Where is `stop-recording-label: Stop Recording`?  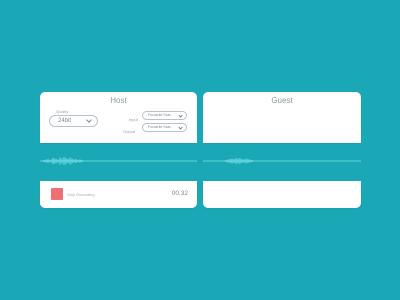
stop-recording-label: Stop Recording is located at coordinates (81, 194).